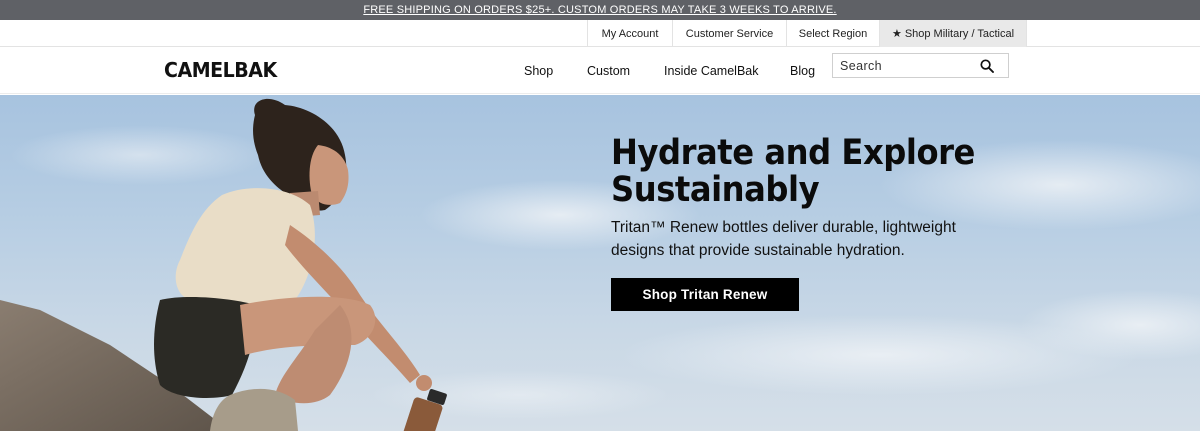  Describe the element at coordinates (220, 70) in the screenshot. I see `camelbak-logo: CAMELBAK` at that location.